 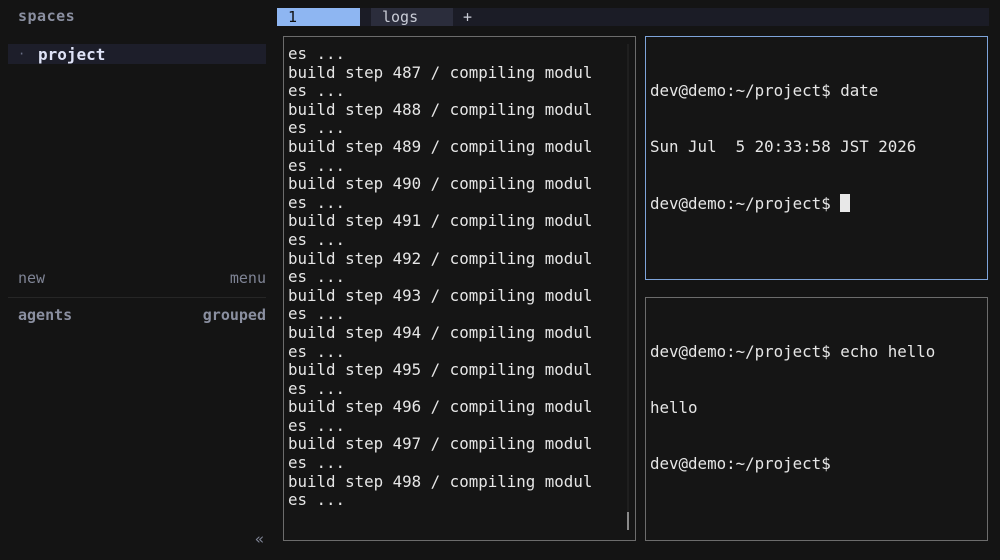 What do you see at coordinates (628, 521) in the screenshot?
I see `scrollbar-thumb` at bounding box center [628, 521].